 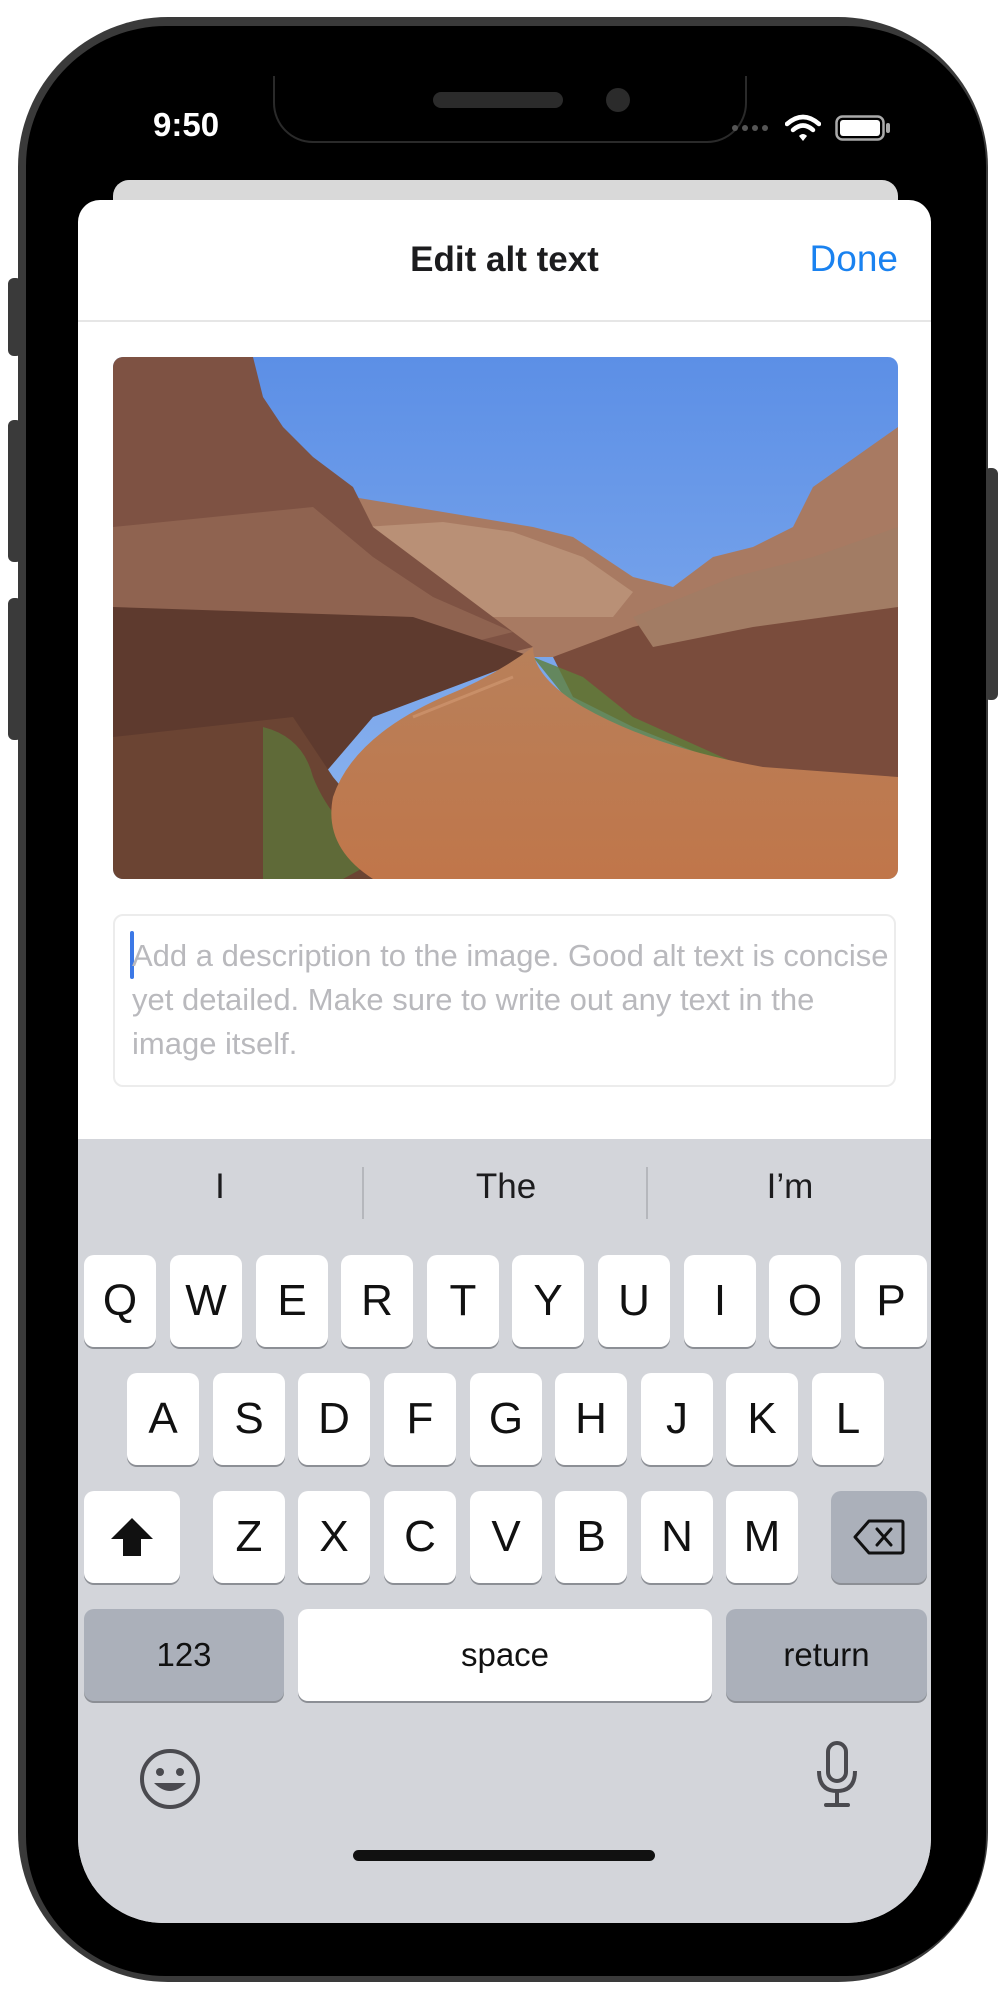 I want to click on navigation-bar: Edit alt text Done, so click(x=504, y=261).